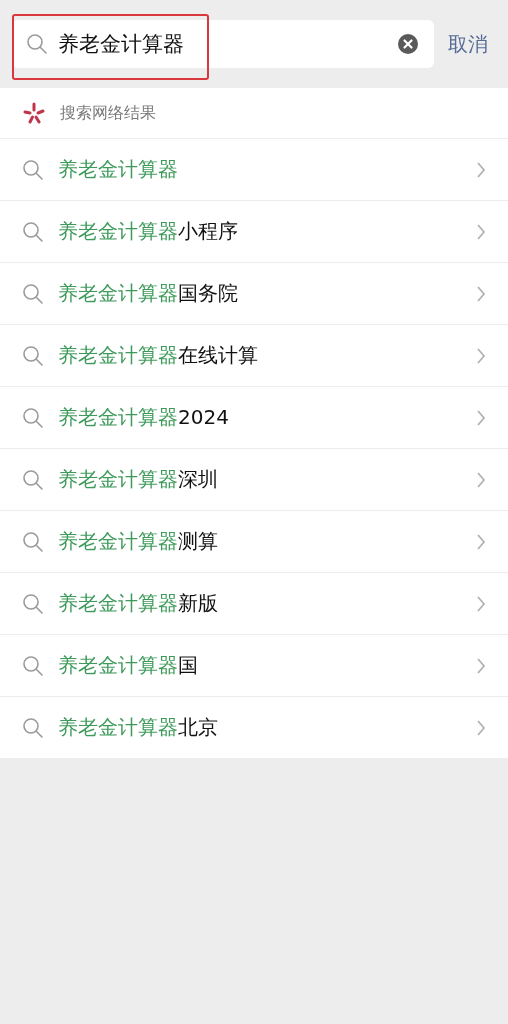  Describe the element at coordinates (260, 479) in the screenshot. I see `suggestion-link: 养老金计算器深圳` at that location.